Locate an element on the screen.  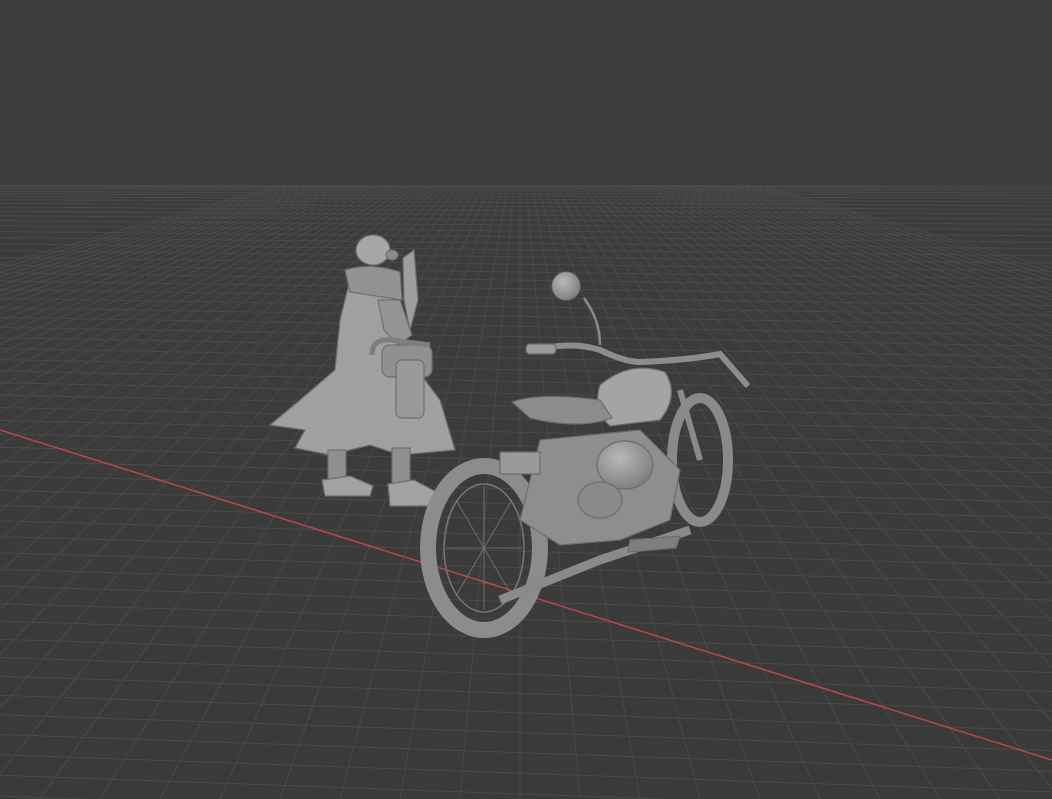
mirror-sphere is located at coordinates (566, 286).